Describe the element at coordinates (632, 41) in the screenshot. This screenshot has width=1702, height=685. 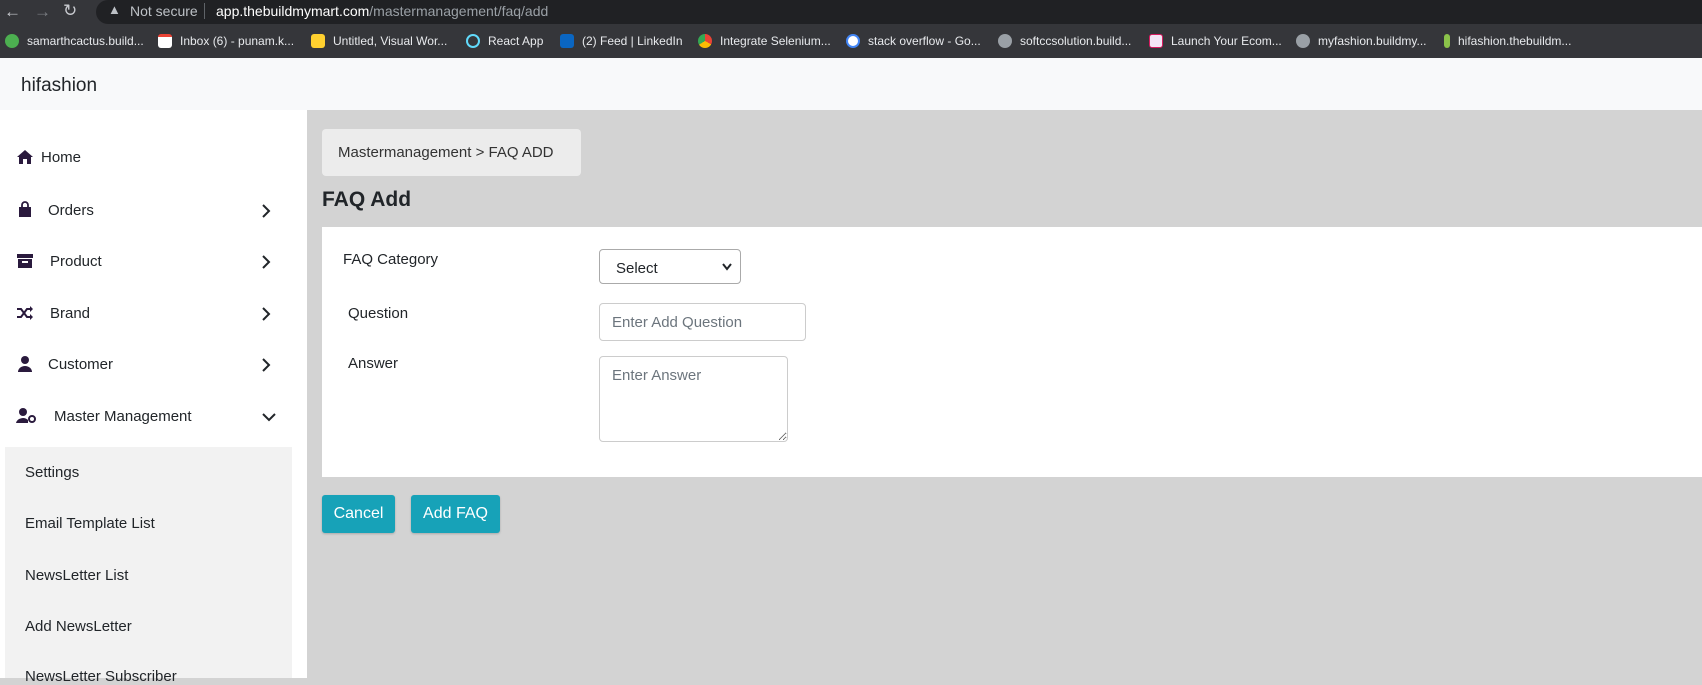
I see `bookmark-label: (2) Feed | LinkedIn` at that location.